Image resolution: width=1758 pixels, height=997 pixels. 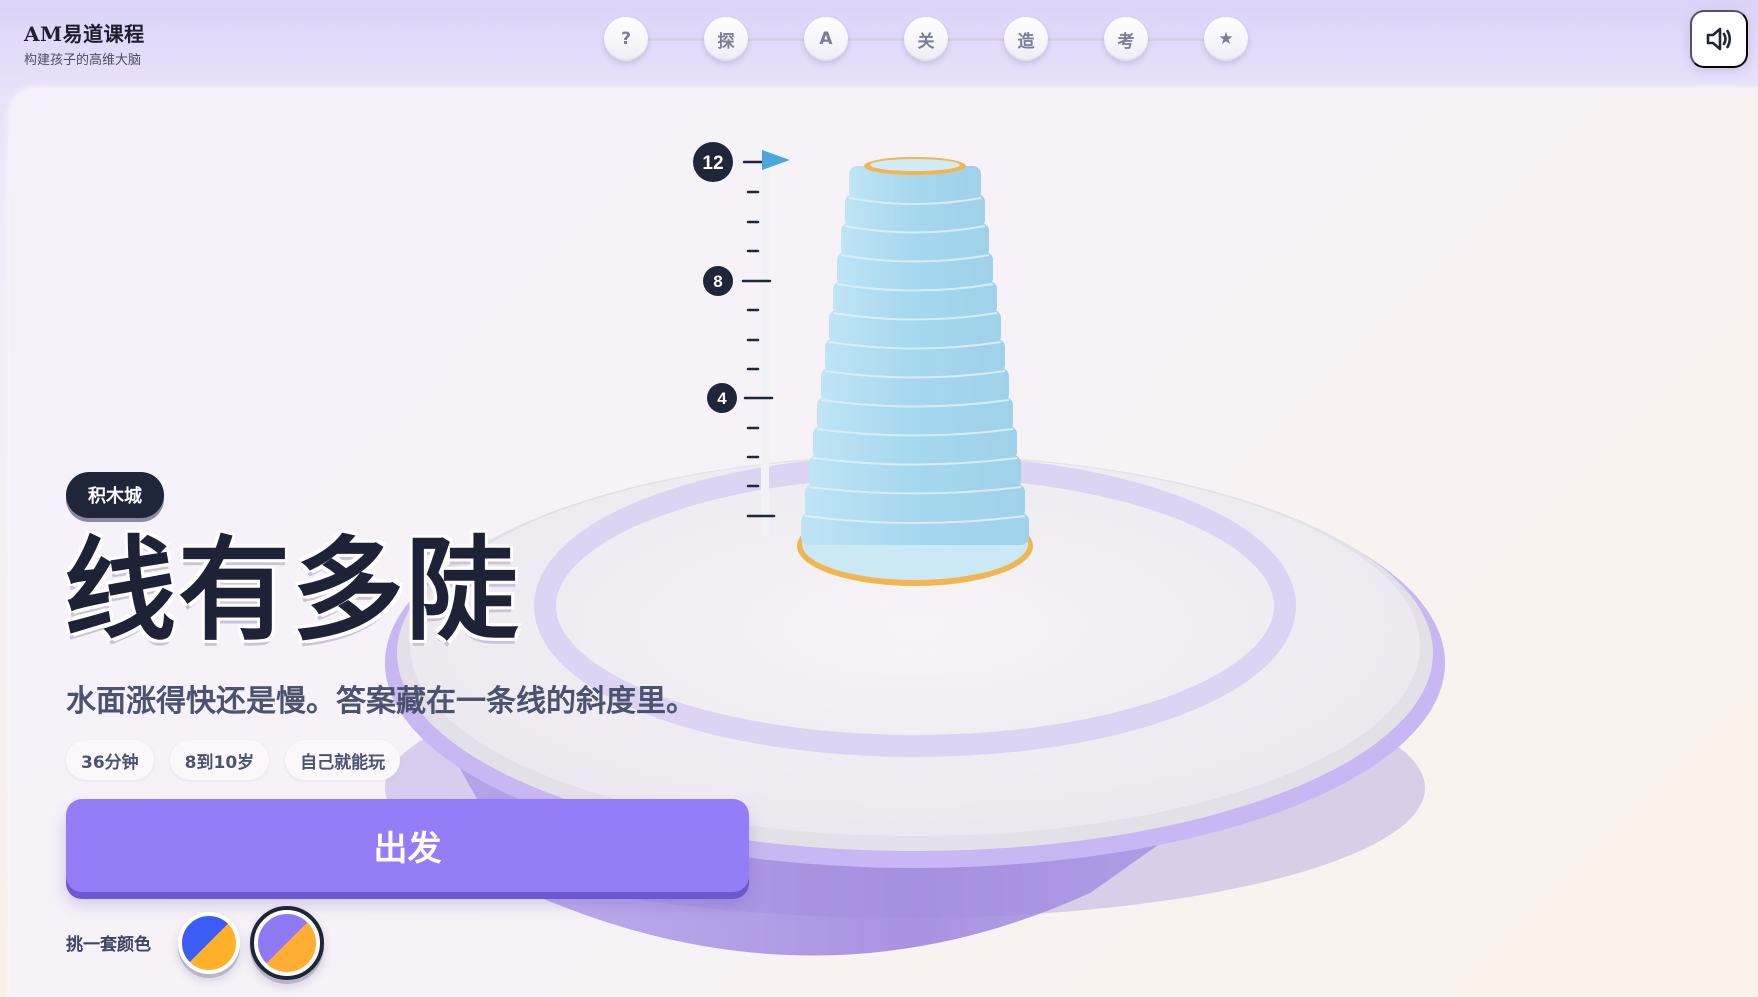 What do you see at coordinates (84, 34) in the screenshot?
I see `brand-title: AM易道课程` at bounding box center [84, 34].